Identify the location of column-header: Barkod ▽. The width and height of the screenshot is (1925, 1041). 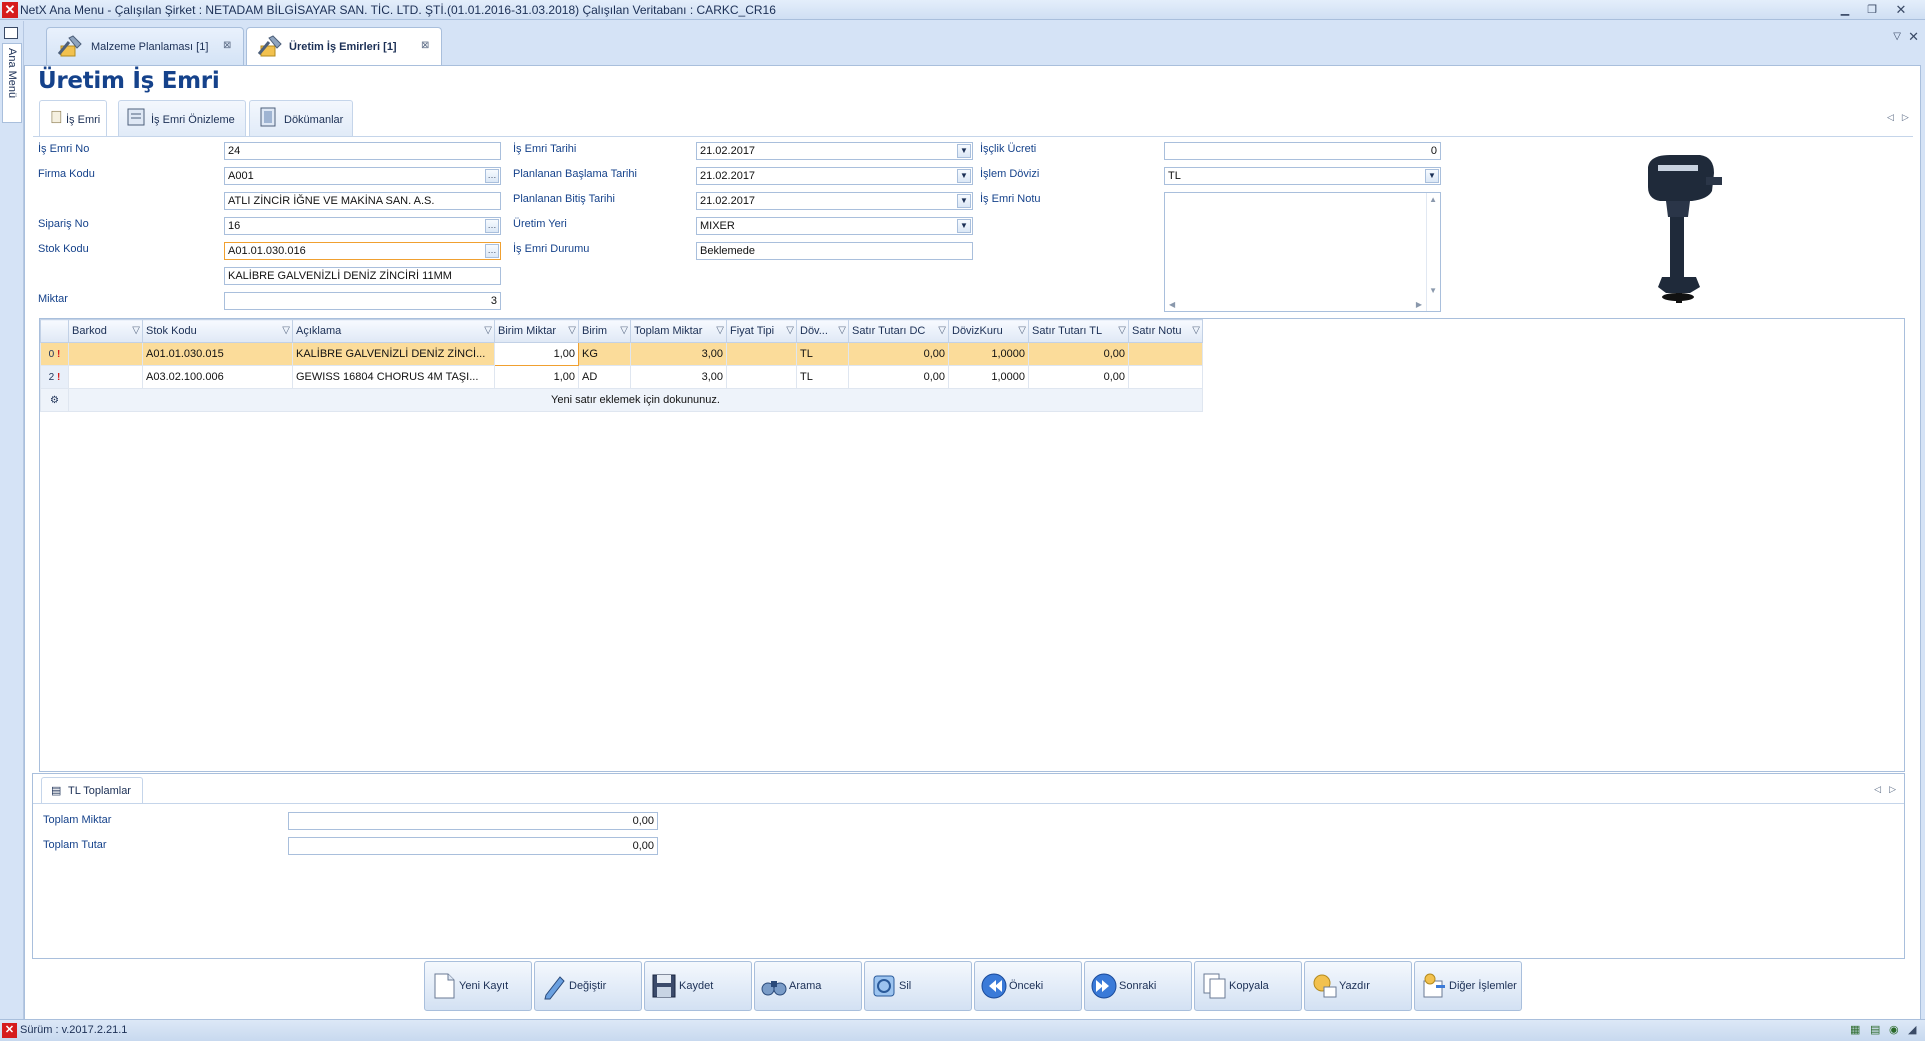
(105, 331).